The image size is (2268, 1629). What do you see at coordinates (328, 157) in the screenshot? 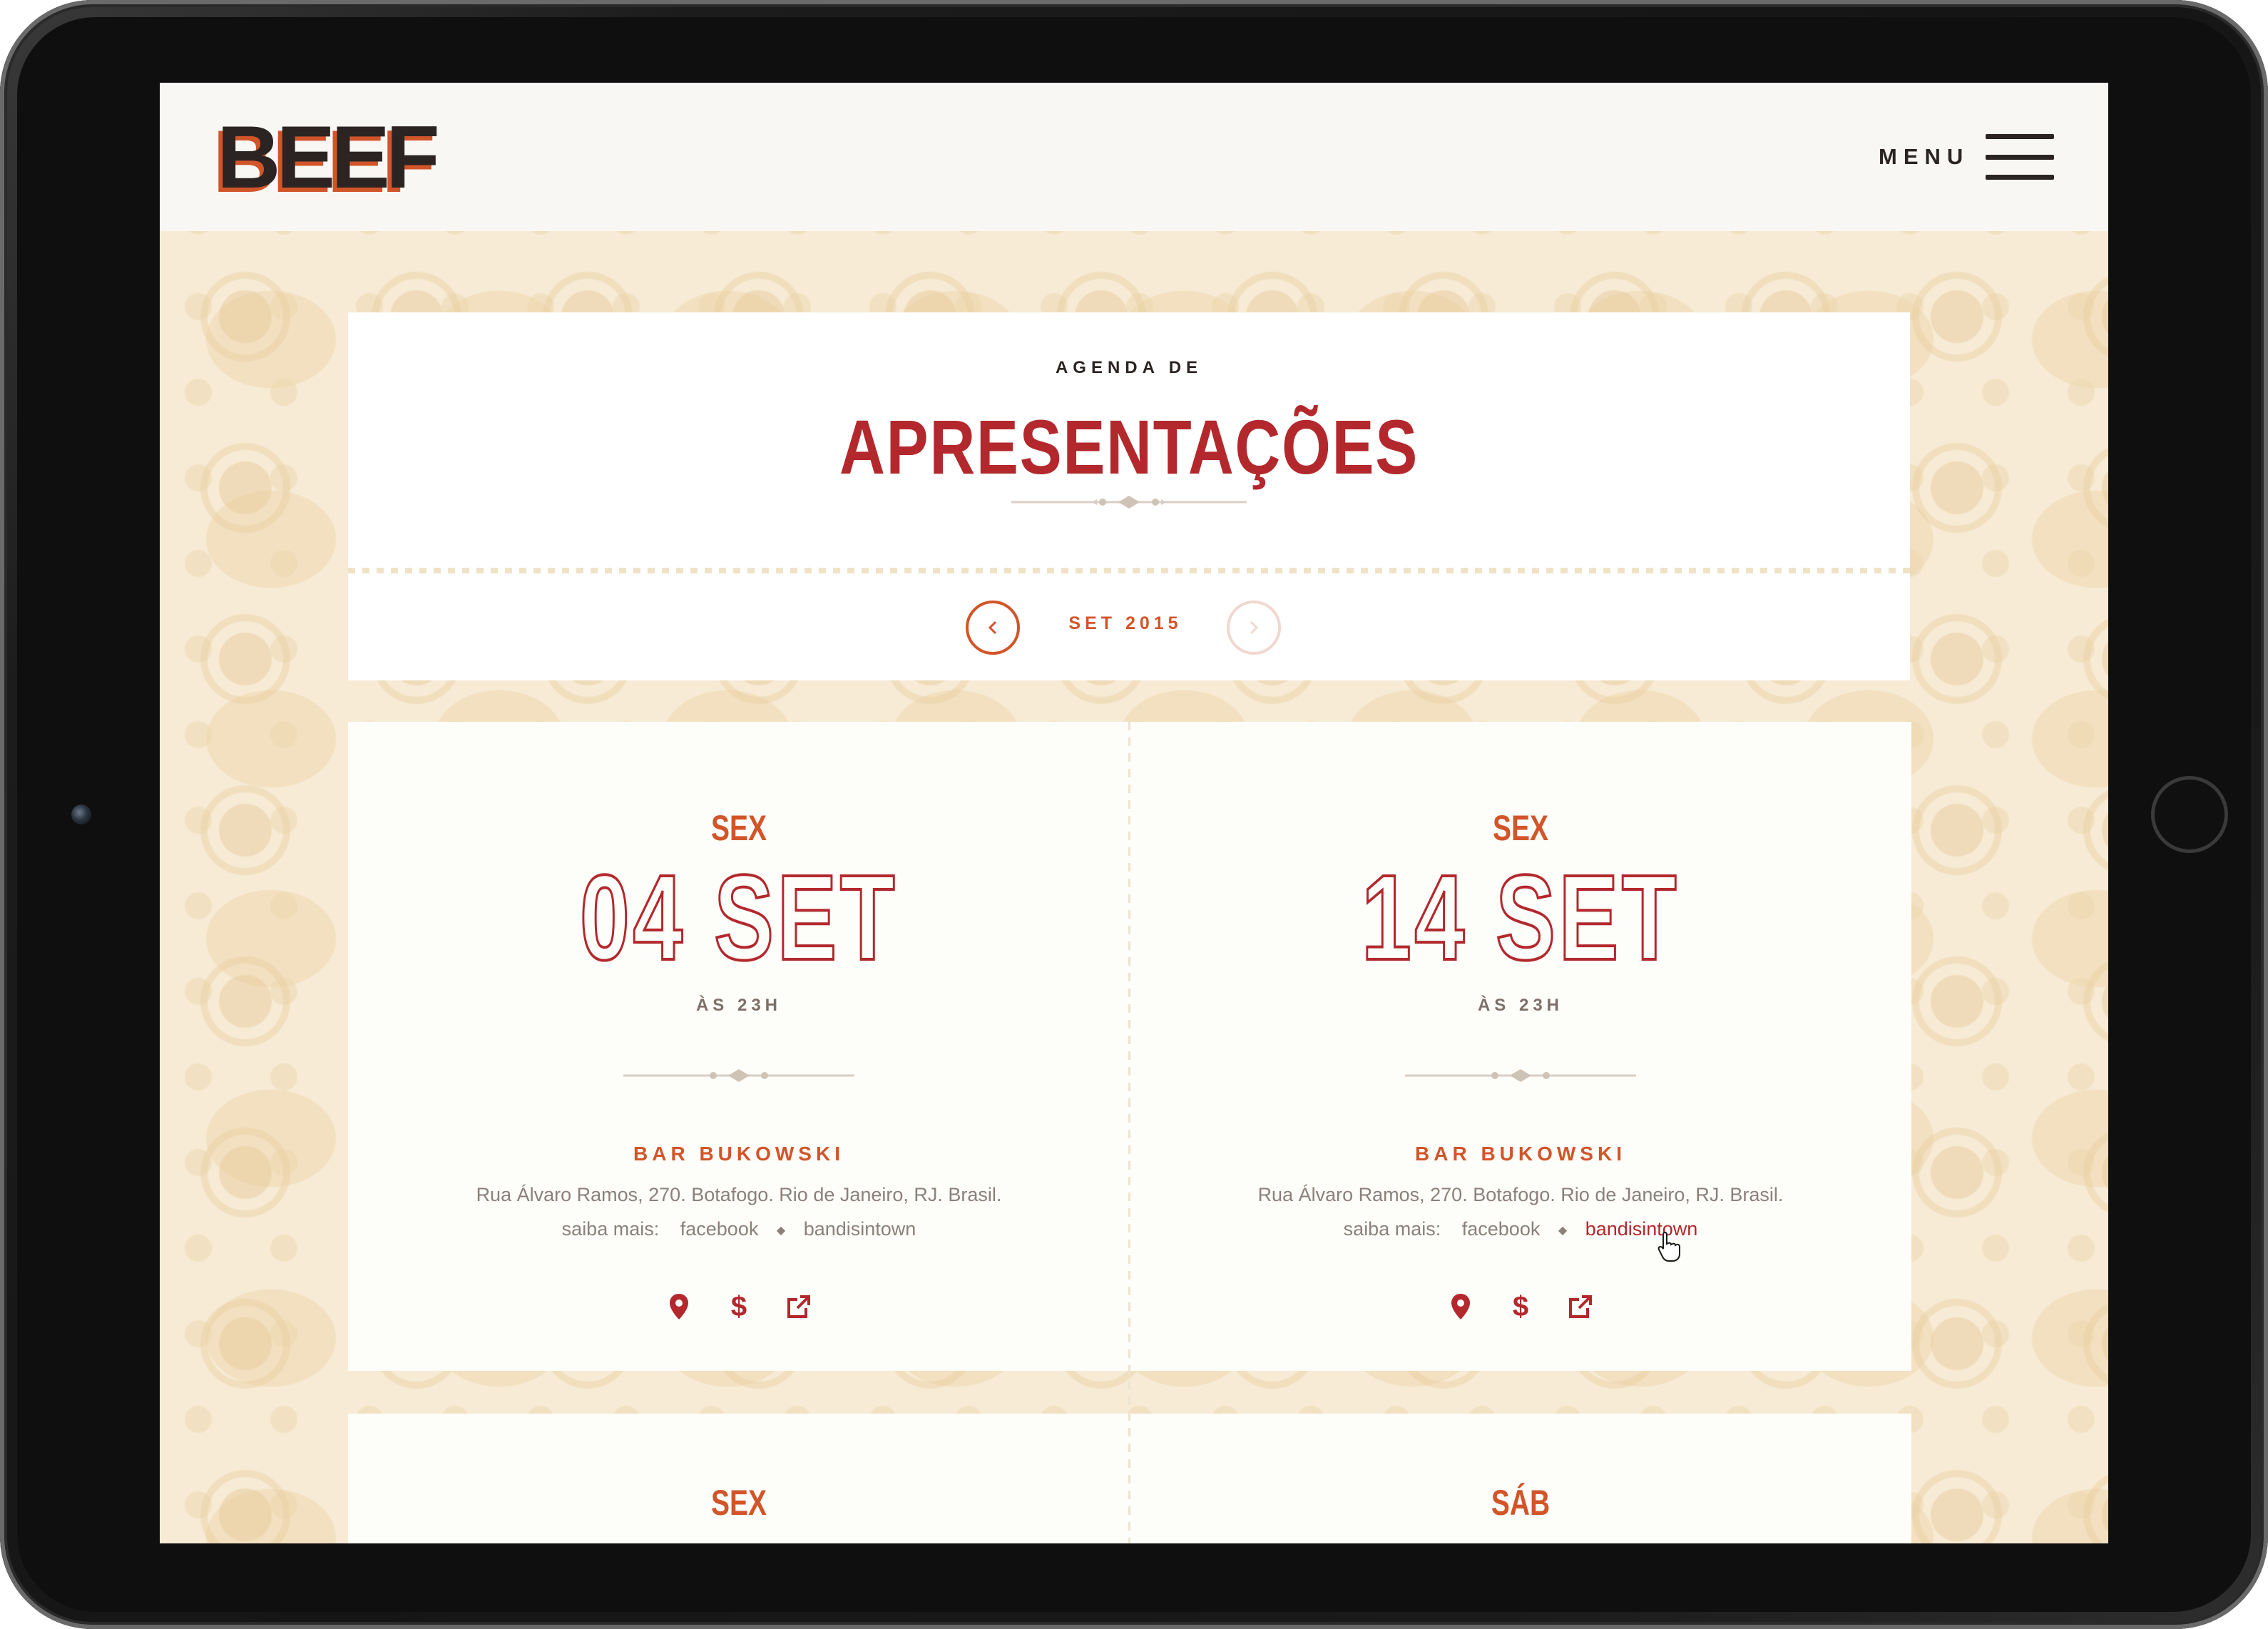
I see `logo: BEEF` at bounding box center [328, 157].